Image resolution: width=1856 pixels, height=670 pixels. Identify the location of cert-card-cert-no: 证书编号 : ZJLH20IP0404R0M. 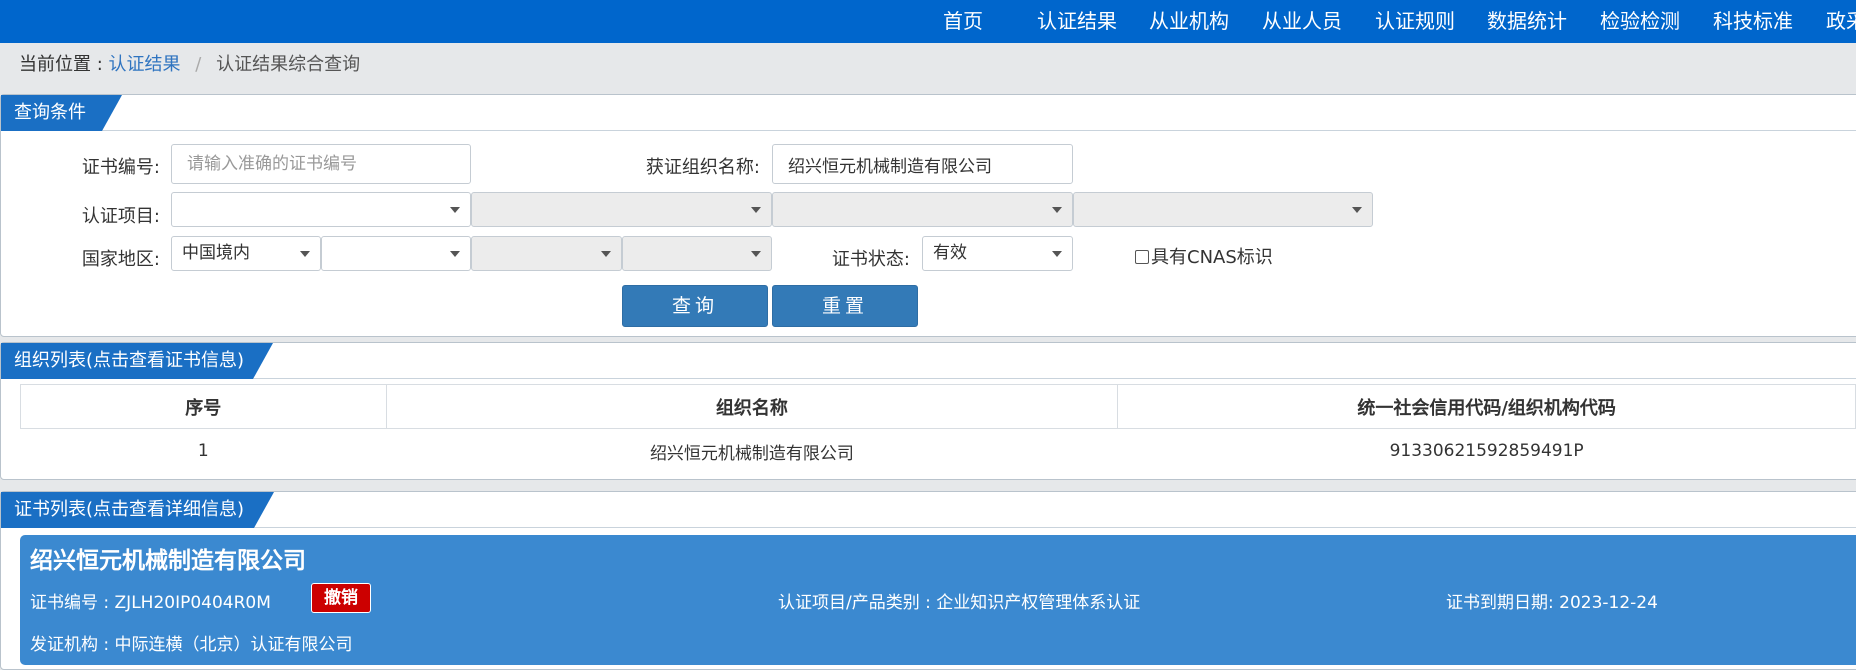
(150, 603).